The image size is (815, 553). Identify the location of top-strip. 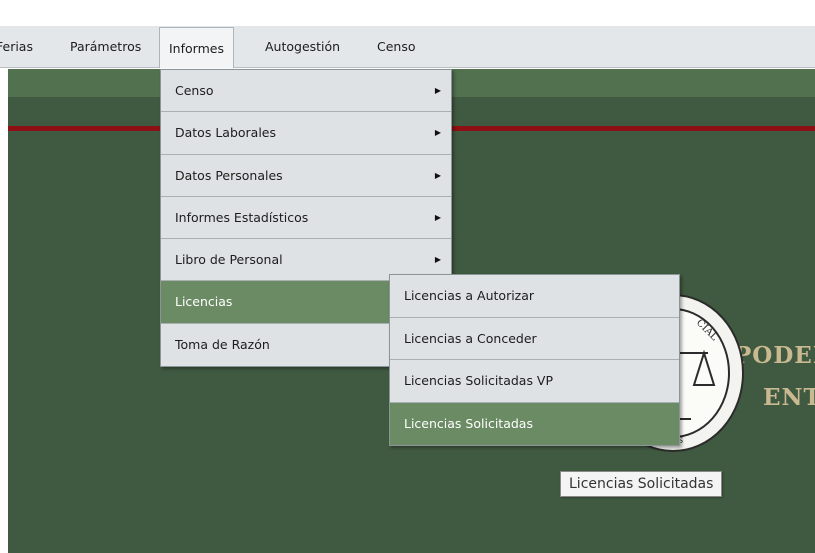
(407, 13).